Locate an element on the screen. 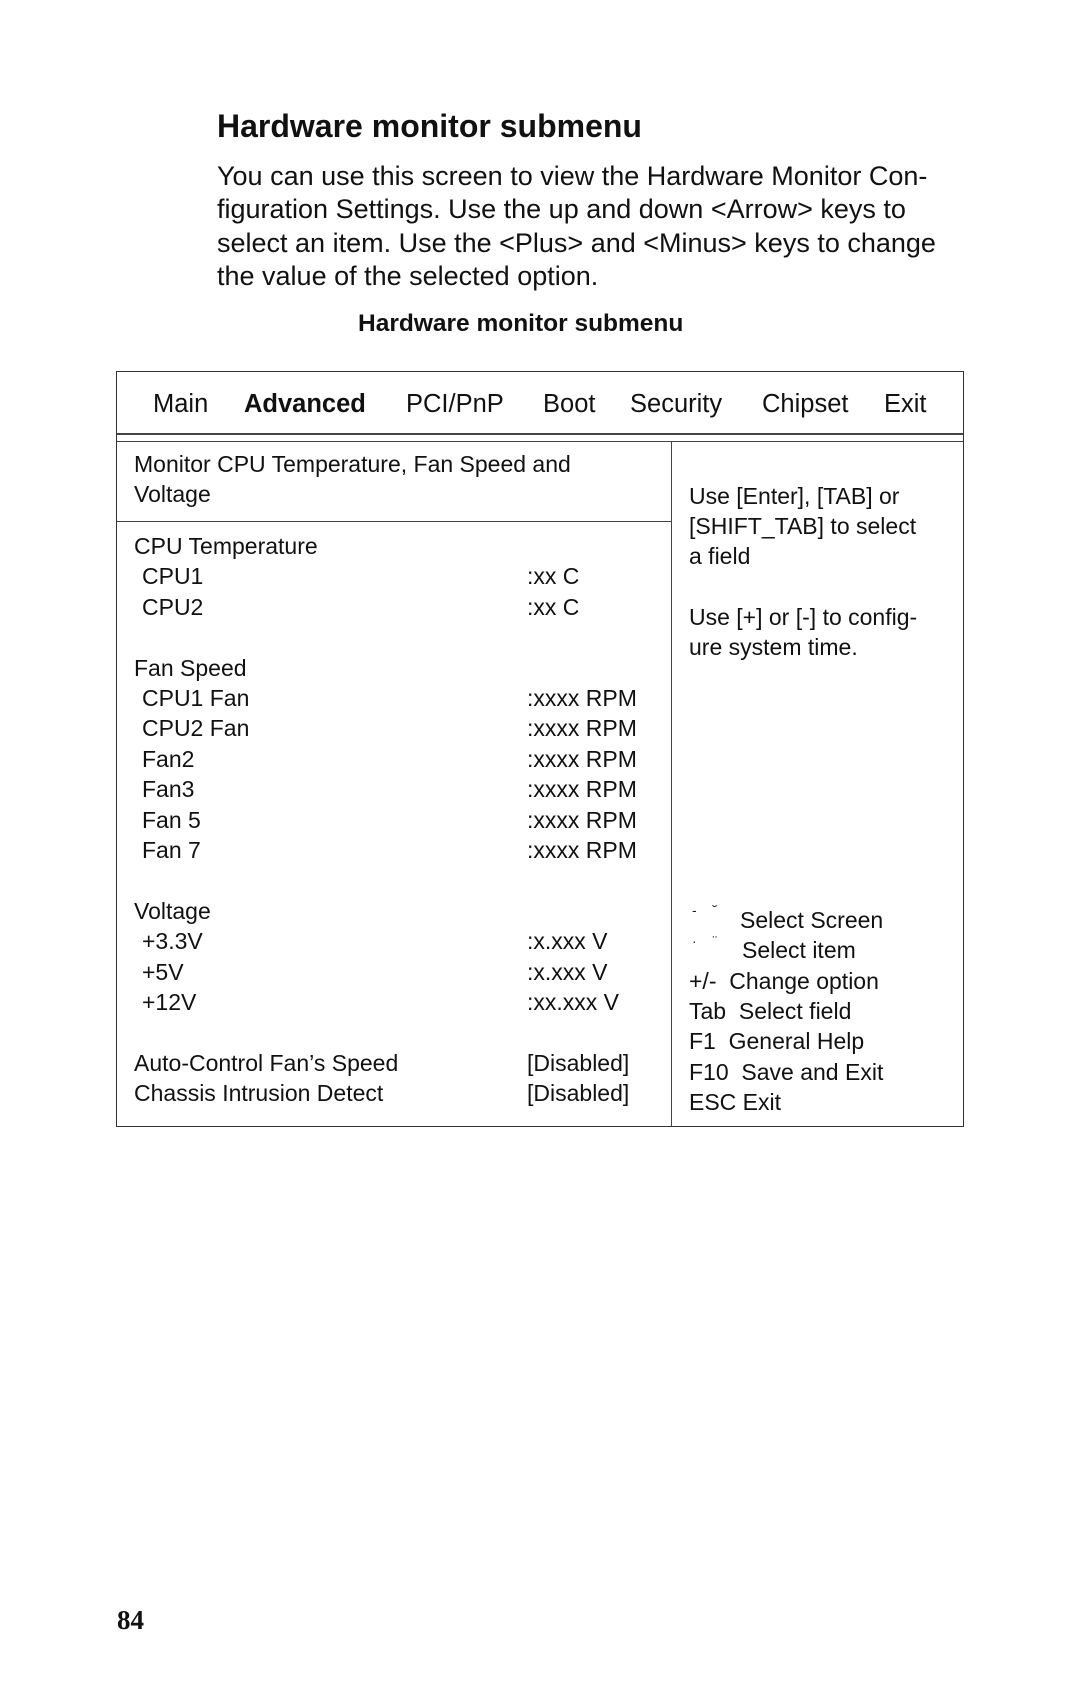  monitor-item-label: CPU2 Fan is located at coordinates (196, 728).